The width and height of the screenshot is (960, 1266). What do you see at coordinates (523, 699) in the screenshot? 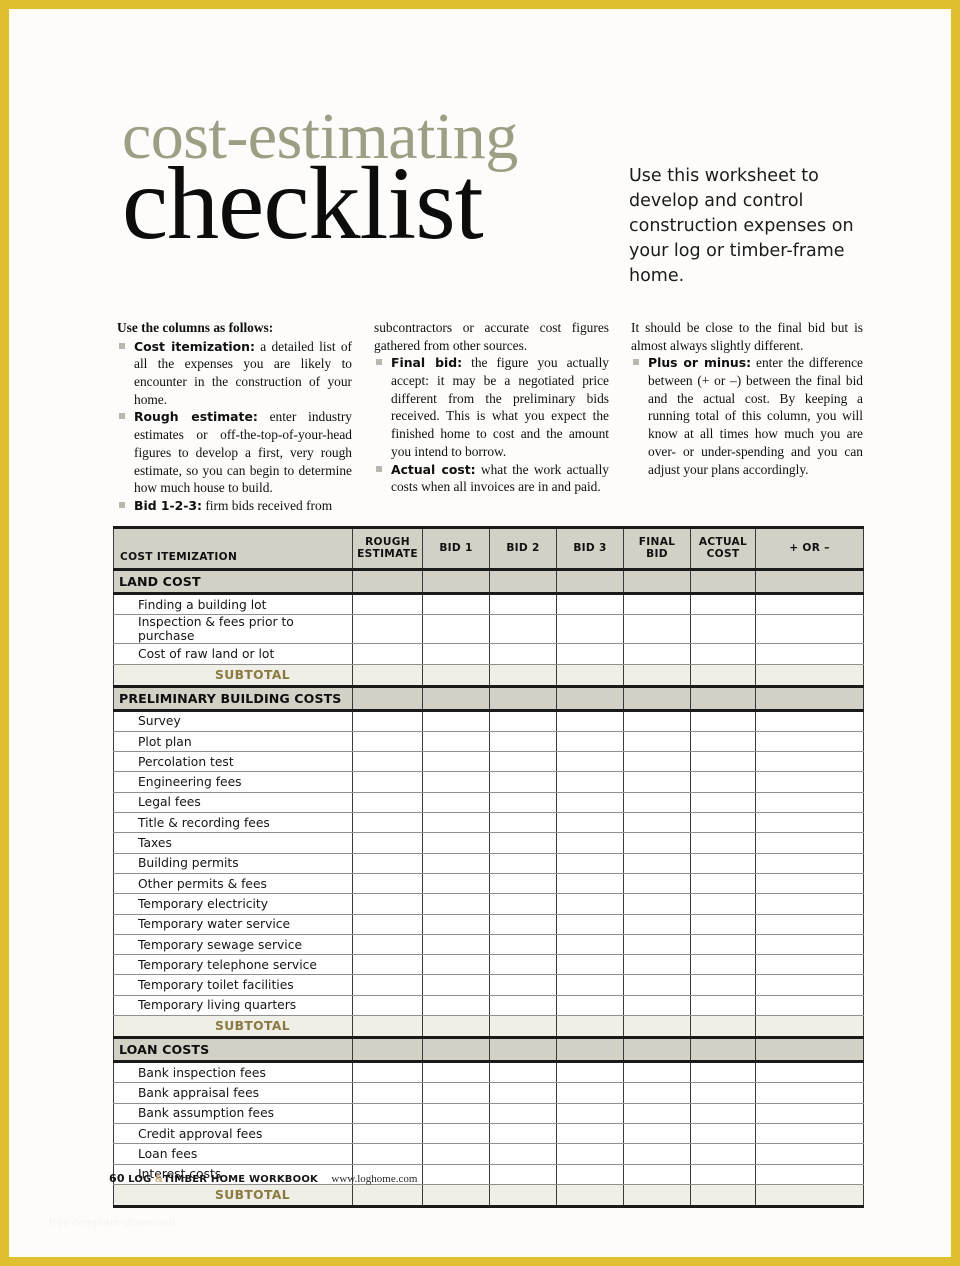
I see `section-cell-bid2` at bounding box center [523, 699].